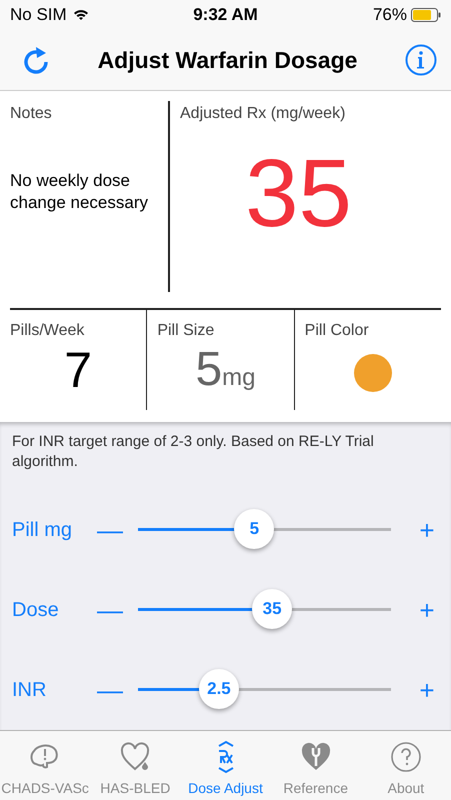  What do you see at coordinates (225, 15) in the screenshot?
I see `clock-text: 9:32 AM` at bounding box center [225, 15].